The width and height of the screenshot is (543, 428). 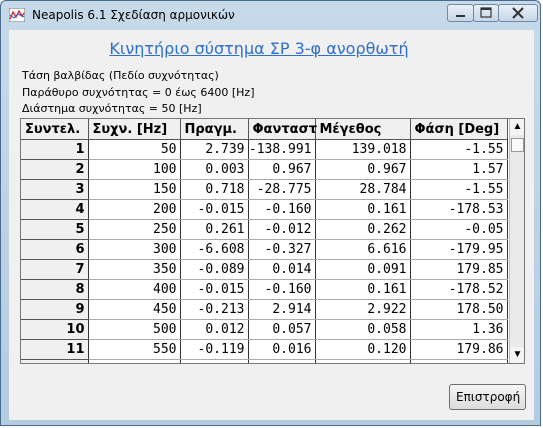 What do you see at coordinates (214, 329) in the screenshot?
I see `cell-real: 0.012` at bounding box center [214, 329].